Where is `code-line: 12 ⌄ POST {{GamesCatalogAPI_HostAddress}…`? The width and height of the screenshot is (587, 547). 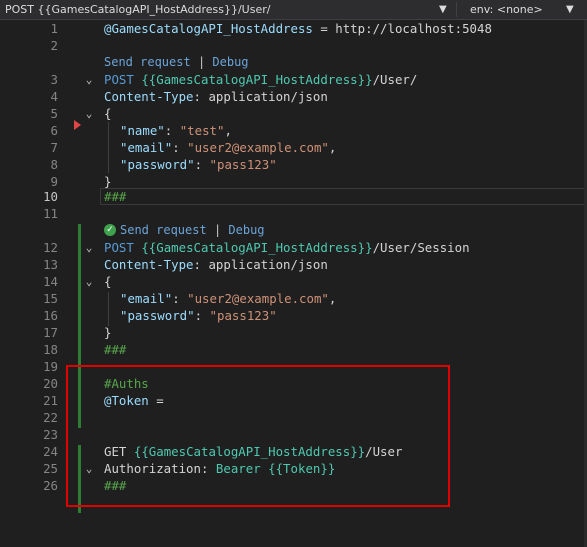 code-line: 12 ⌄ POST {{GamesCatalogAPI_HostAddress}… is located at coordinates (293, 247).